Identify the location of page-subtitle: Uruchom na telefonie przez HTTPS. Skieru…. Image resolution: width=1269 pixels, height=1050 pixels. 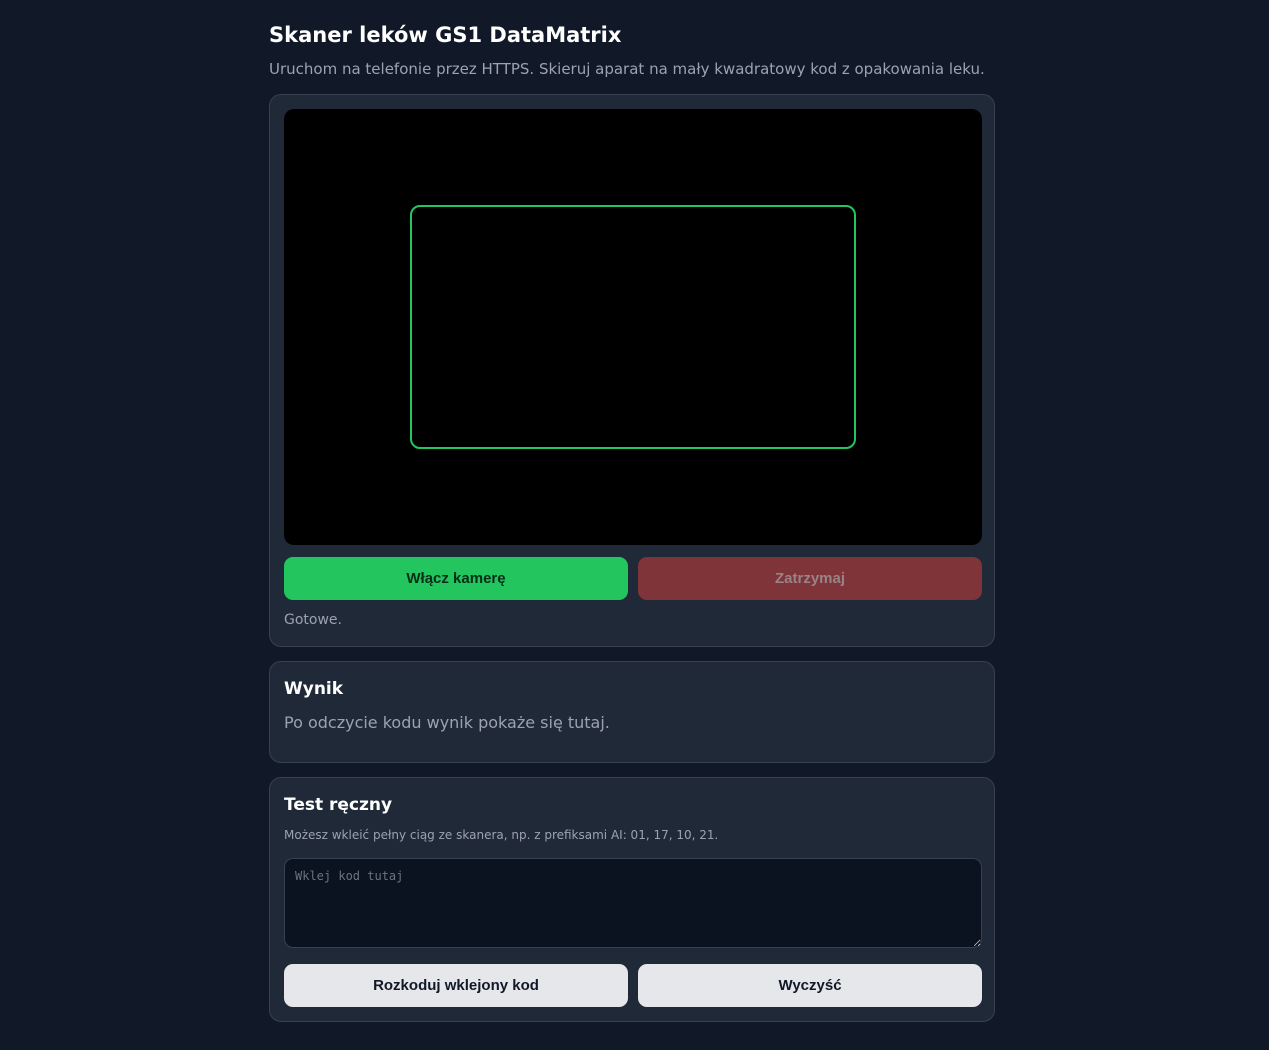
(627, 69).